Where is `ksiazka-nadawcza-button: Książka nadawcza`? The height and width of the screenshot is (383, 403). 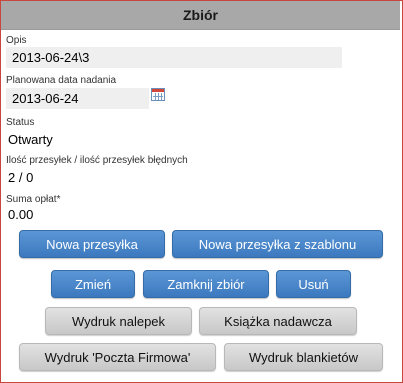
ksiazka-nadawcza-button: Książka nadawcza is located at coordinates (278, 321).